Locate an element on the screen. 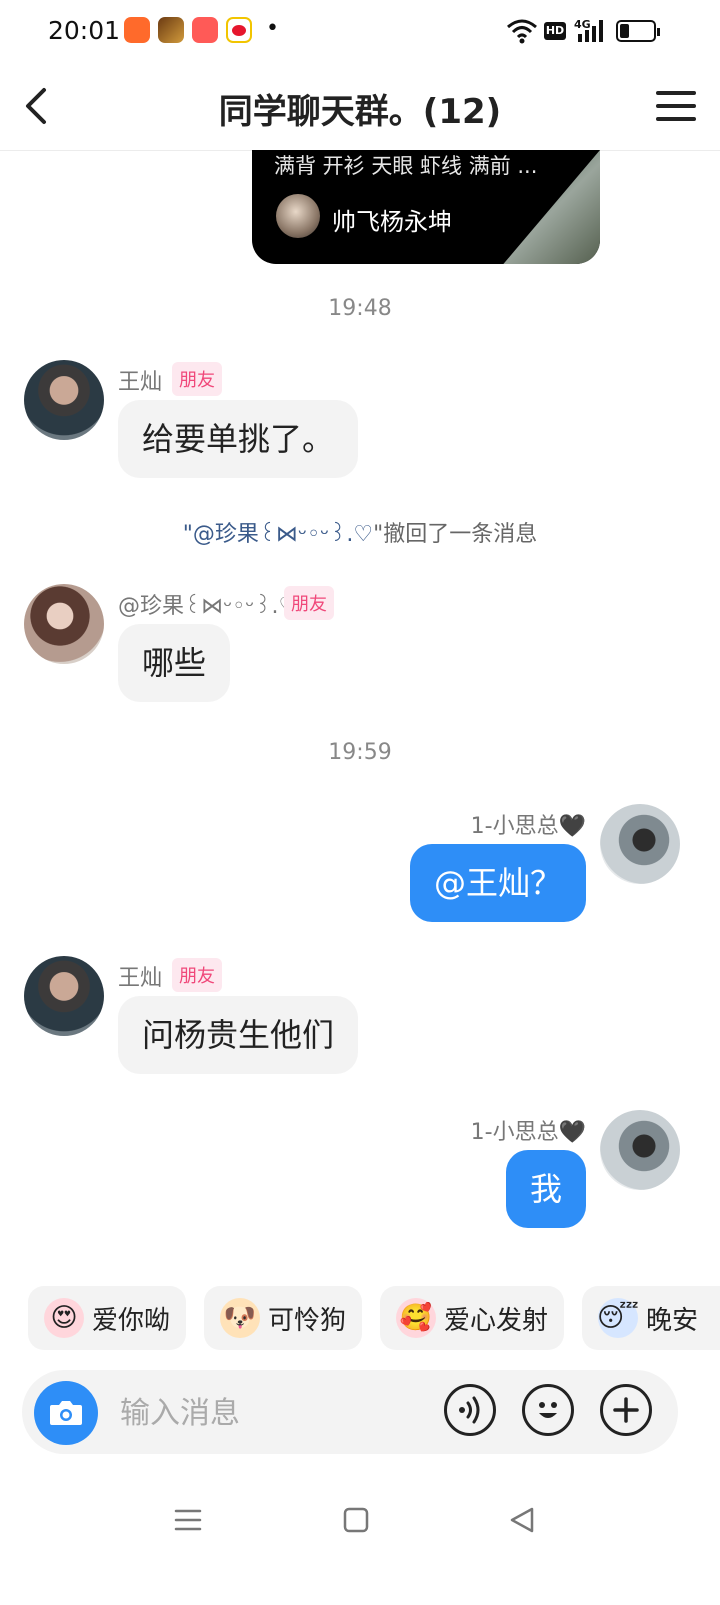  message-input is located at coordinates (270, 1413).